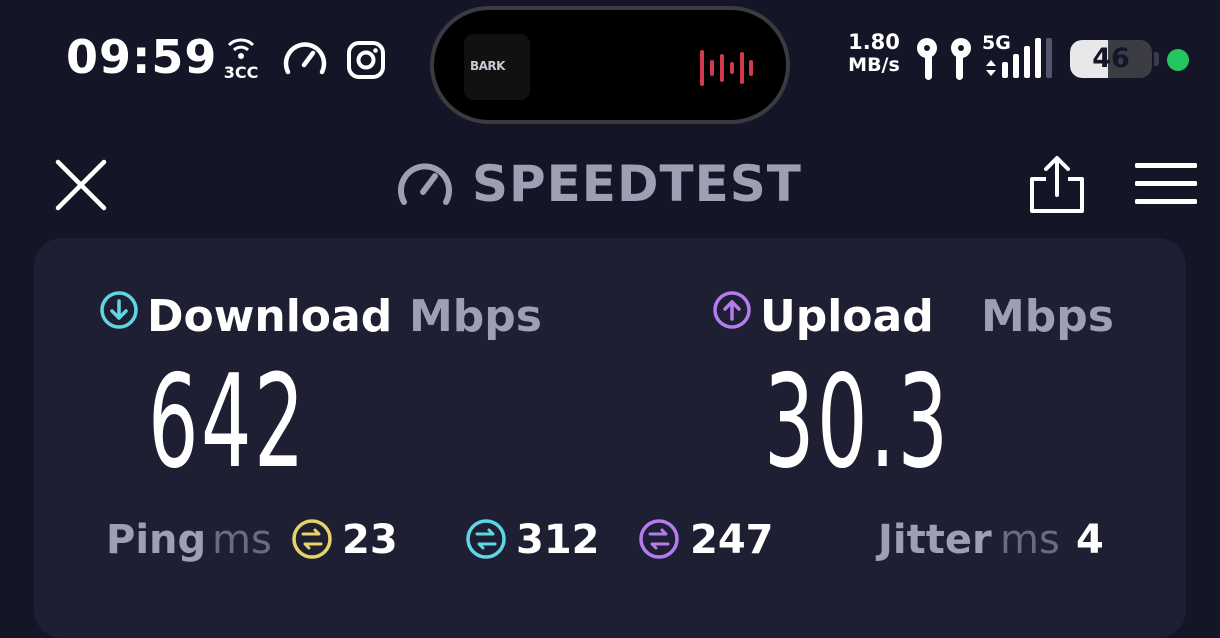 The width and height of the screenshot is (1220, 638). What do you see at coordinates (726, 68) in the screenshot?
I see `audio-waveform-icon` at bounding box center [726, 68].